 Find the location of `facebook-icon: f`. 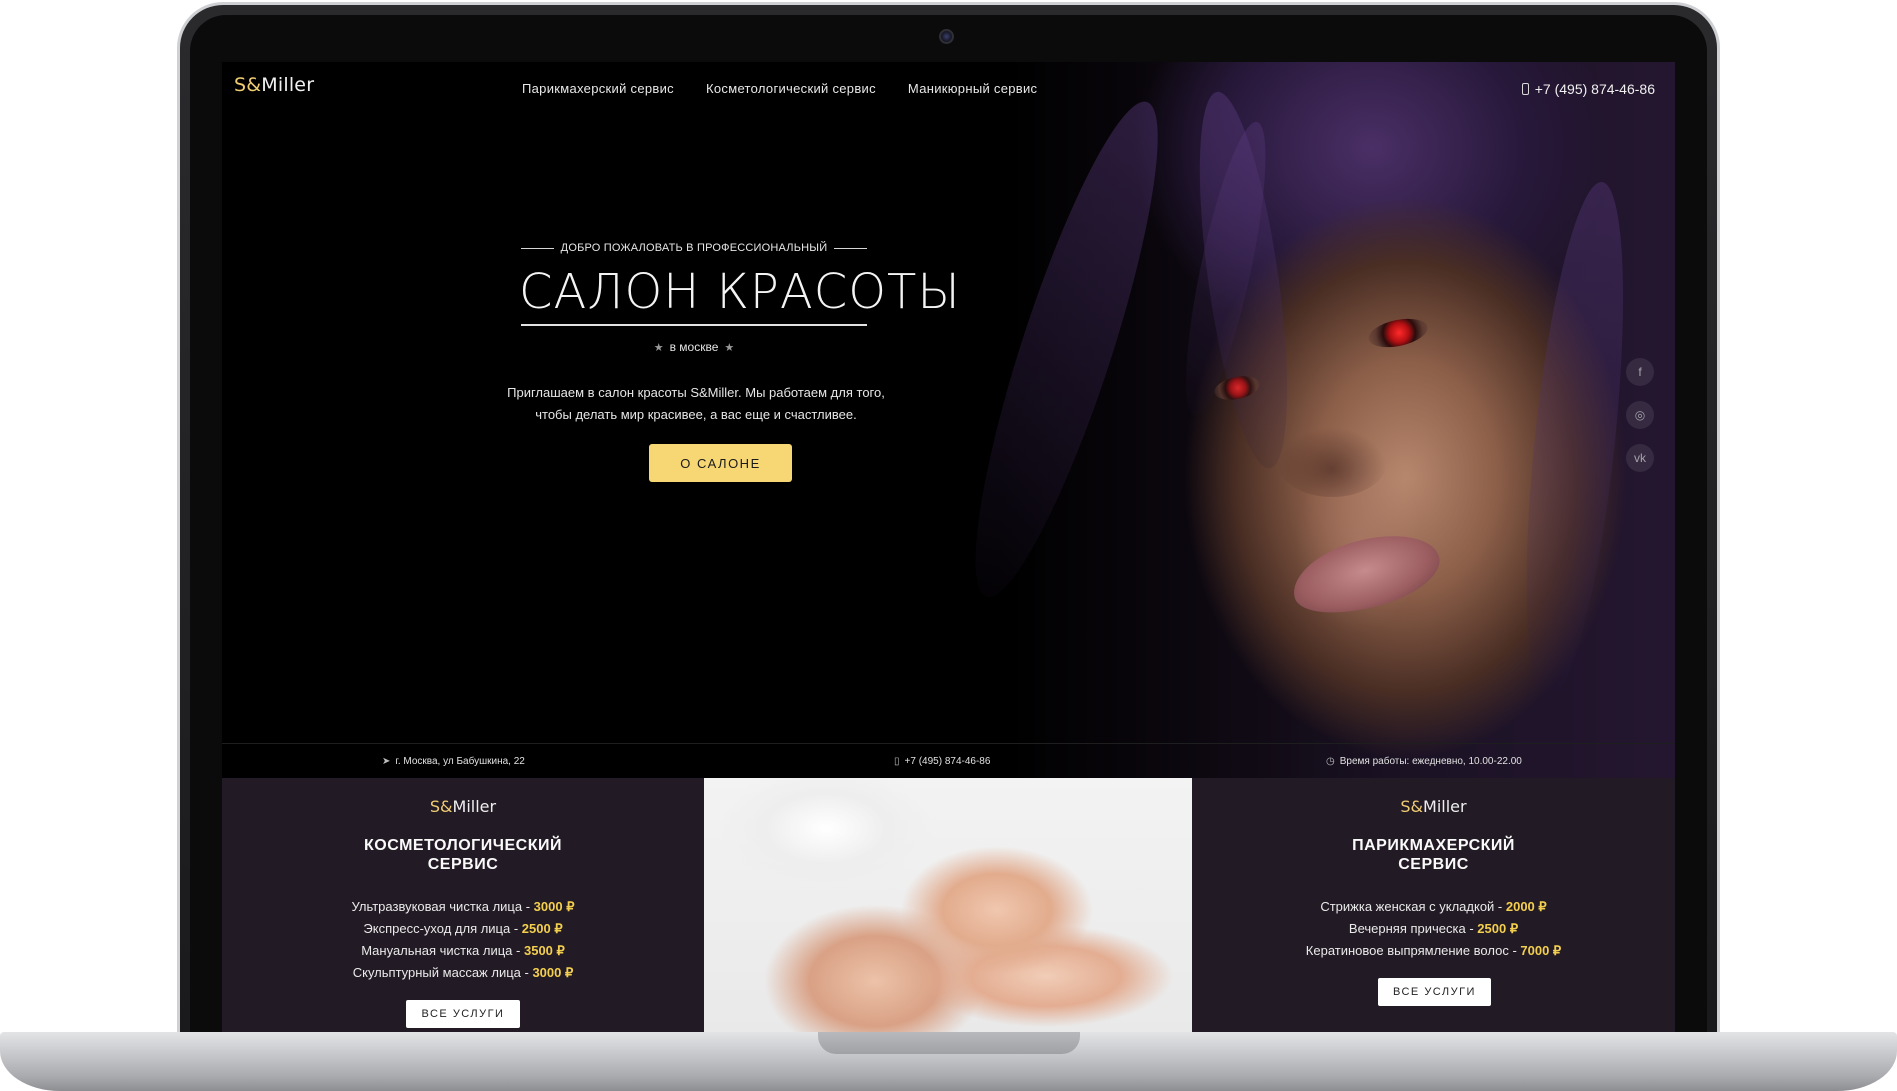

facebook-icon: f is located at coordinates (1640, 372).